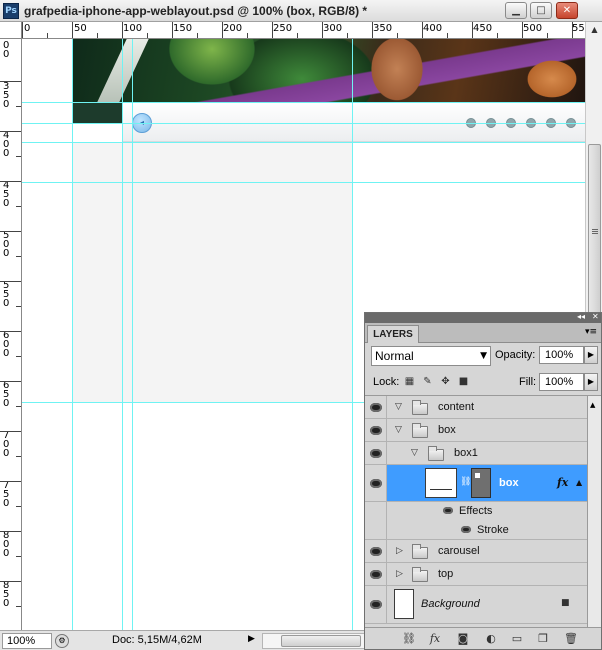  Describe the element at coordinates (27, 28) in the screenshot. I see `ruler-top-label: 0` at that location.